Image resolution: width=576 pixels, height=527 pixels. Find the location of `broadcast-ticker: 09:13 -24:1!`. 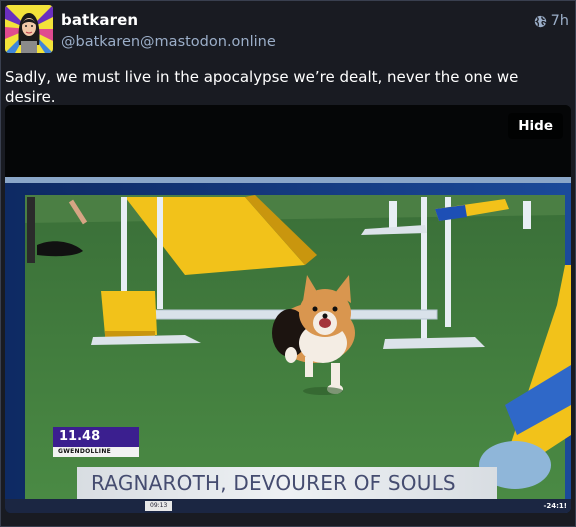

broadcast-ticker: 09:13 -24:1! is located at coordinates (288, 506).